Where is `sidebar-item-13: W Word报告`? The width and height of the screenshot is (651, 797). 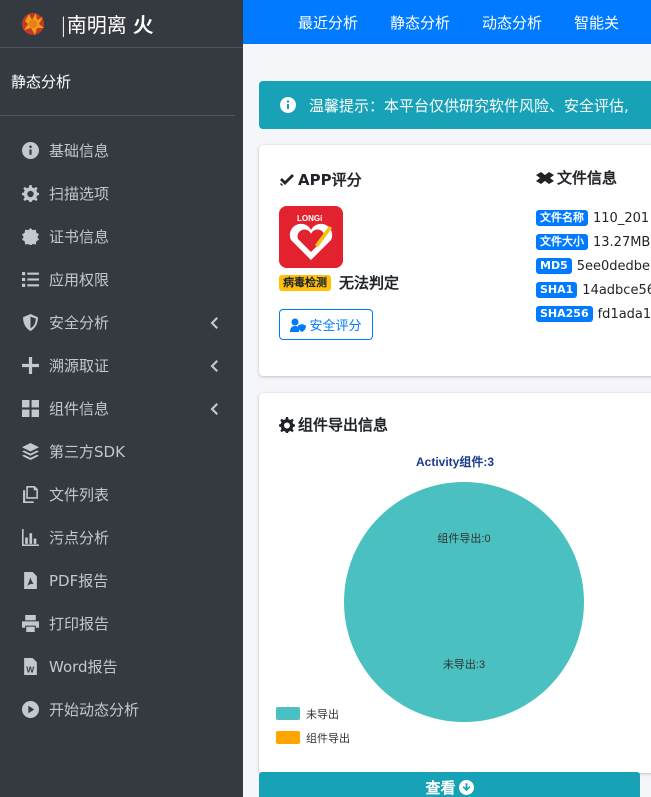
sidebar-item-13: W Word报告 is located at coordinates (121, 666).